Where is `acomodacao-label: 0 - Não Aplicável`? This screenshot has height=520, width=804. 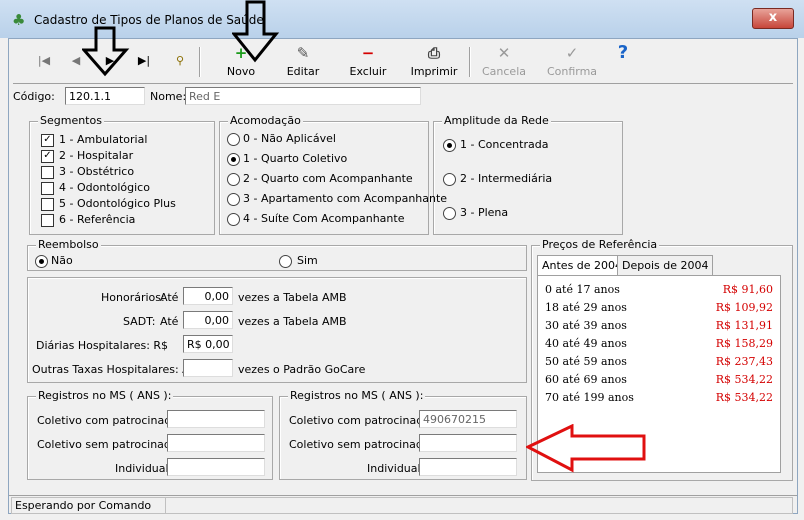 acomodacao-label: 0 - Não Aplicável is located at coordinates (289, 138).